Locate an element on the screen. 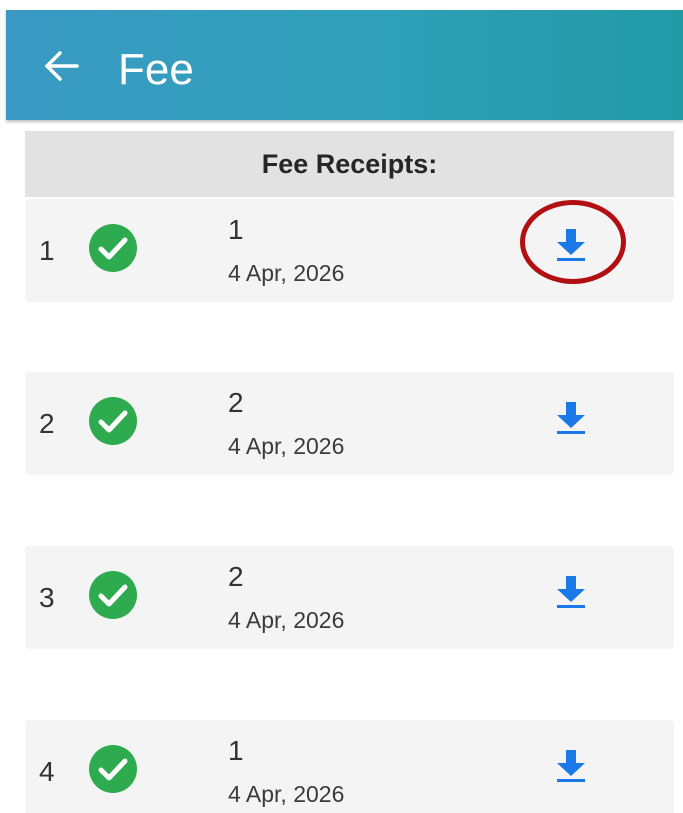 The height and width of the screenshot is (813, 683). receipt-index: 4 is located at coordinates (47, 771).